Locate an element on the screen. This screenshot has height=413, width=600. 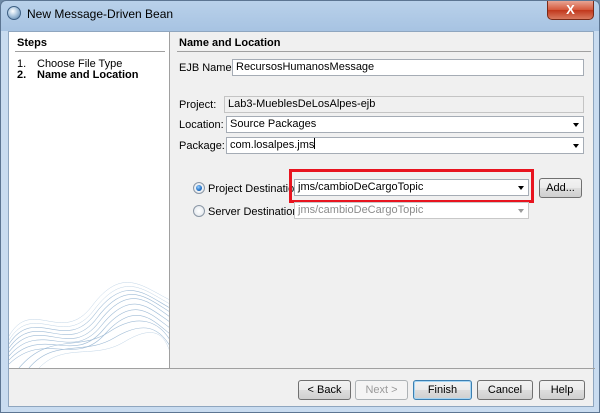
server-destinations-combobox: jms/cambioDeCargoTopic is located at coordinates (411, 210).